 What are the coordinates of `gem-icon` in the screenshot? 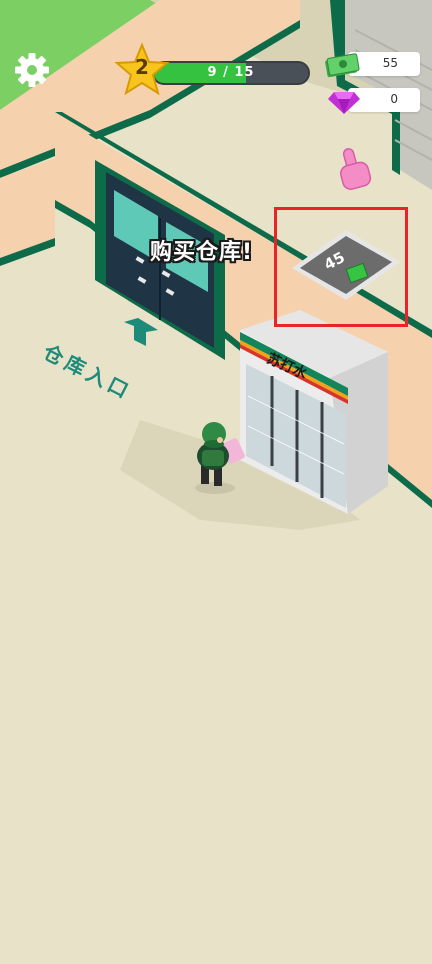 It's located at (344, 101).